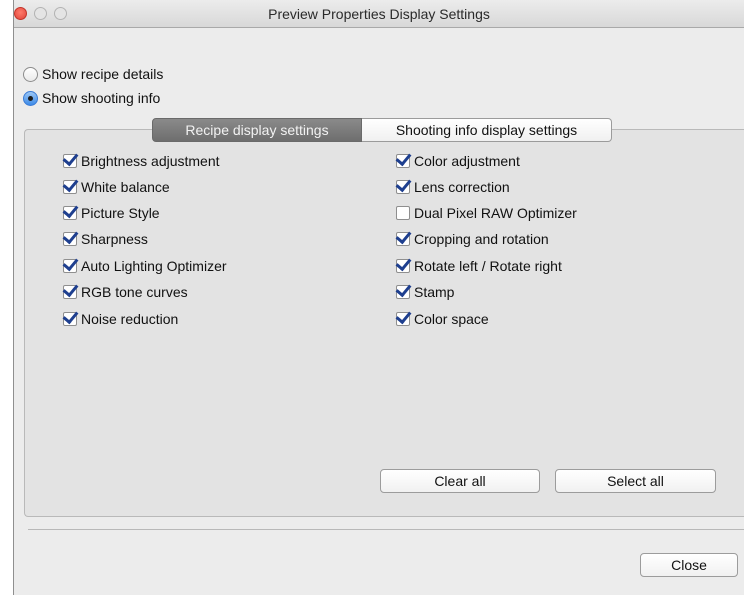  I want to click on checkbox-label: Cropping and rotation, so click(481, 239).